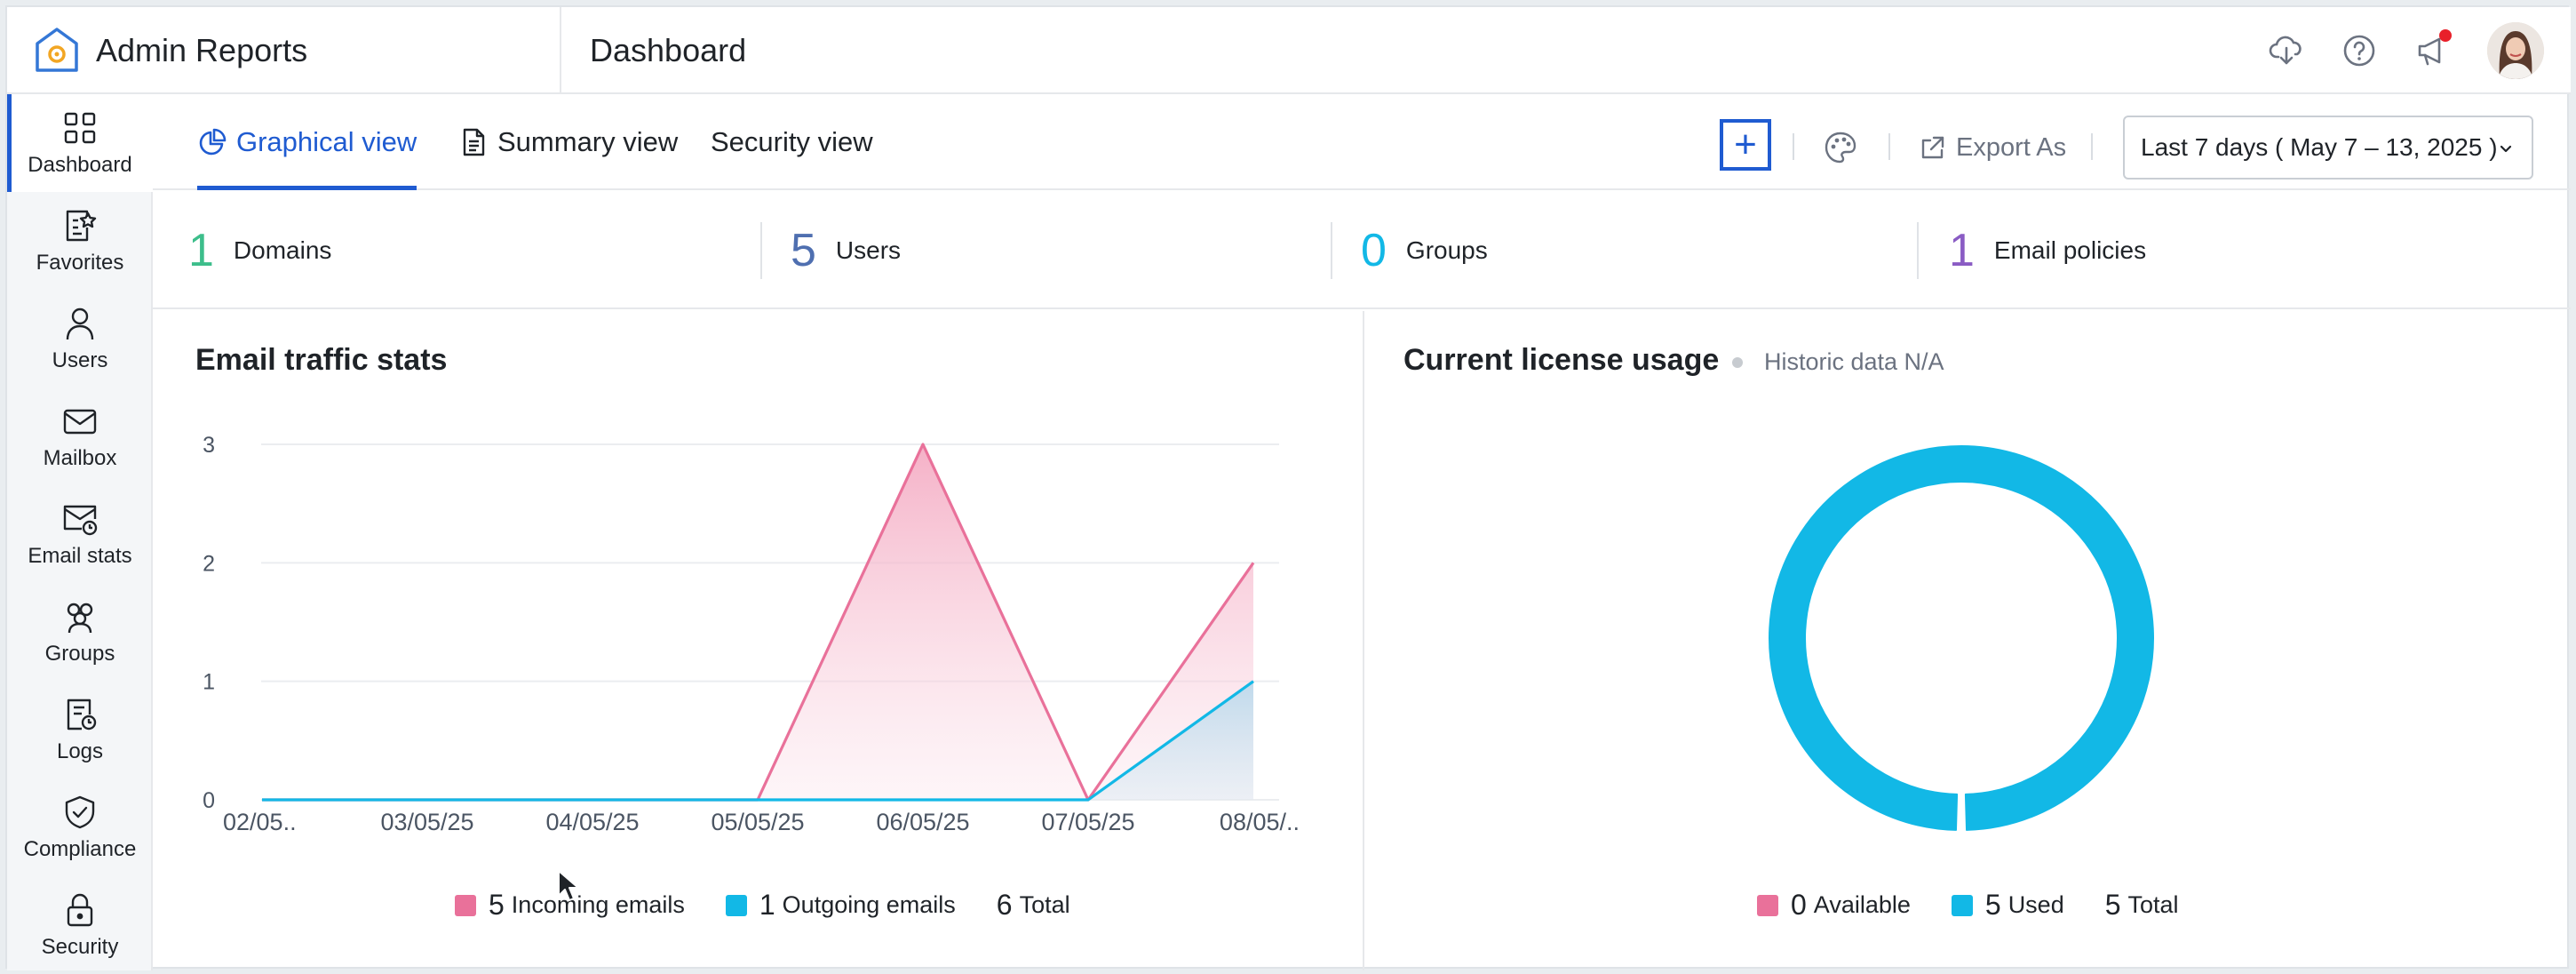 The image size is (2576, 974). I want to click on header-actions, so click(2388, 51).